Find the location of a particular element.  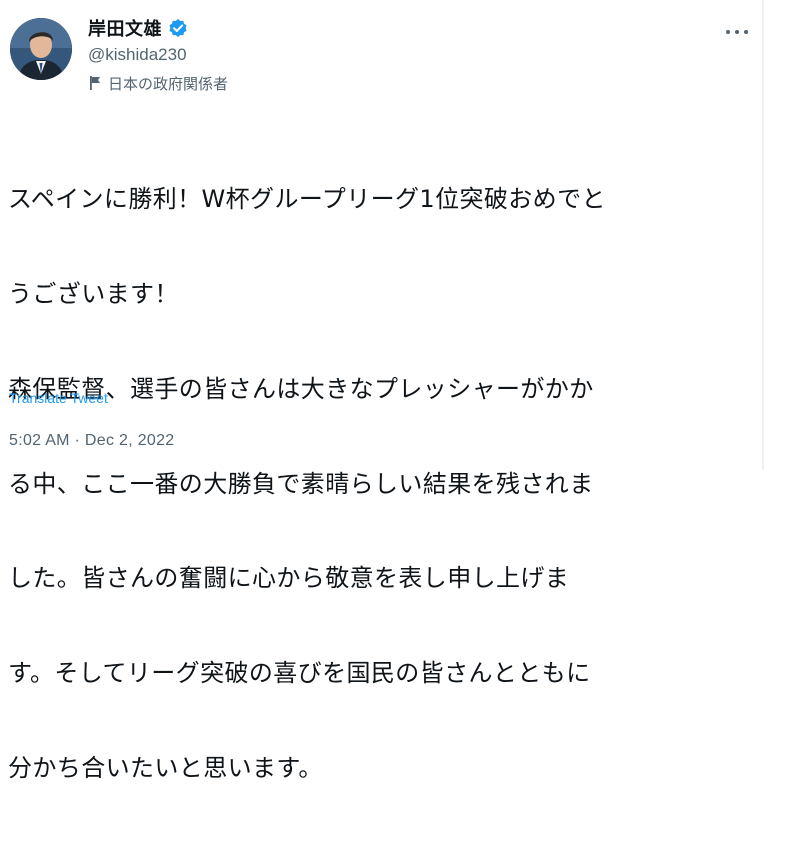

tweet-text-line: スペインに勝利！W杯グループリーグ1位突破おめでと is located at coordinates (307, 199).